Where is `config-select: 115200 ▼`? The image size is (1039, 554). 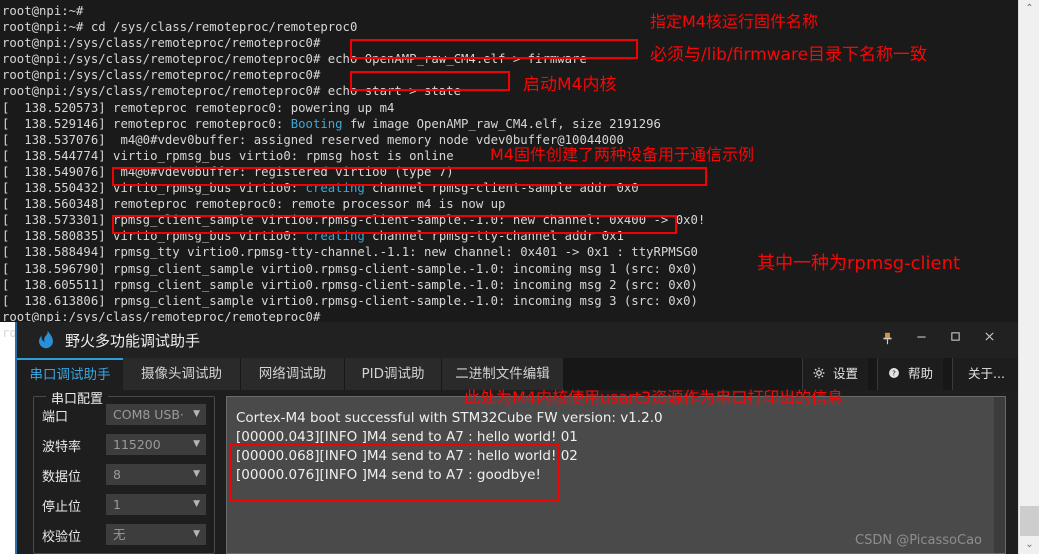 config-select: 115200 ▼ is located at coordinates (156, 444).